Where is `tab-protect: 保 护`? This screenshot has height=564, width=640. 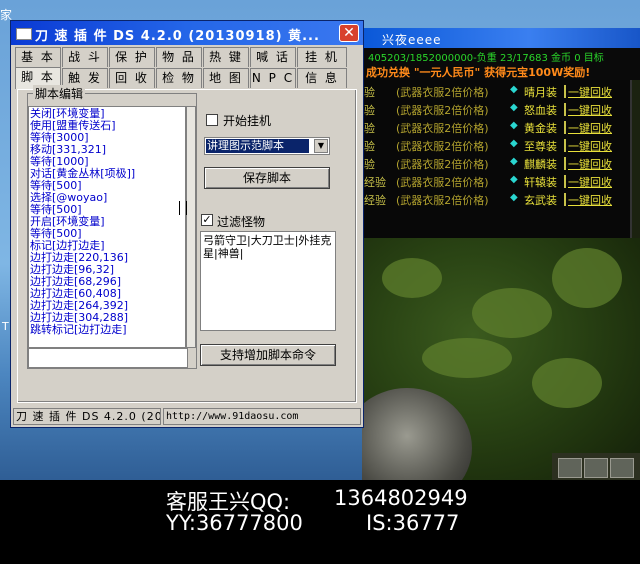 tab-protect: 保 护 is located at coordinates (132, 57).